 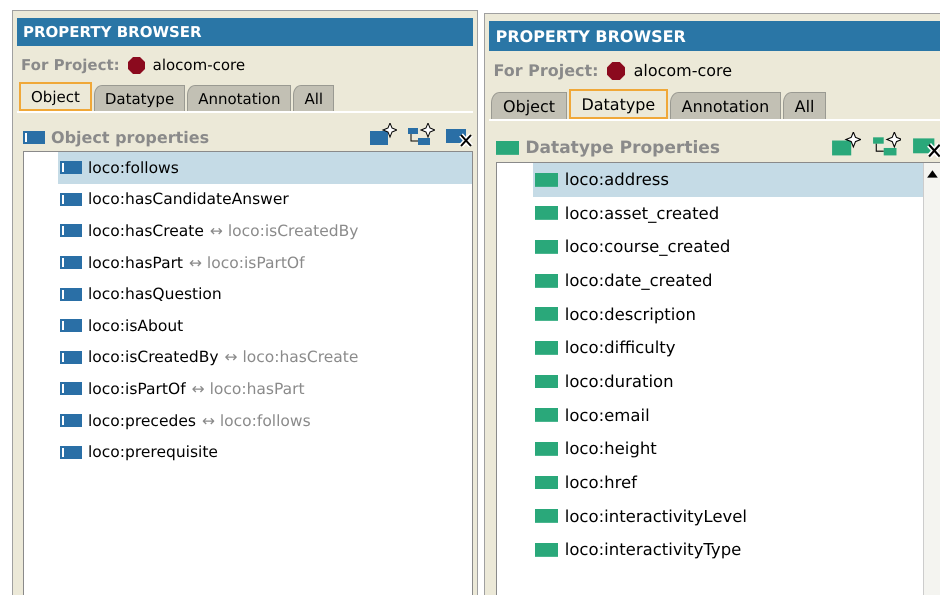 I want to click on property-item: loco:asset_created, so click(x=727, y=213).